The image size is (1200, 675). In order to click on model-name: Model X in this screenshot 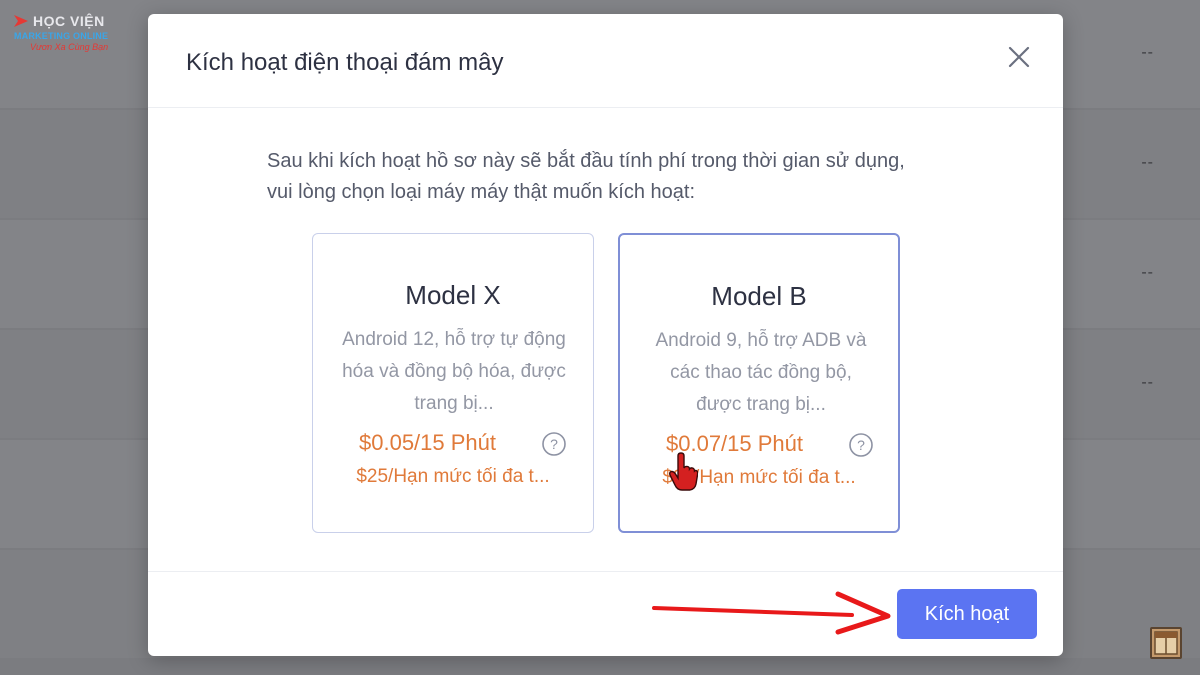, I will do `click(453, 295)`.